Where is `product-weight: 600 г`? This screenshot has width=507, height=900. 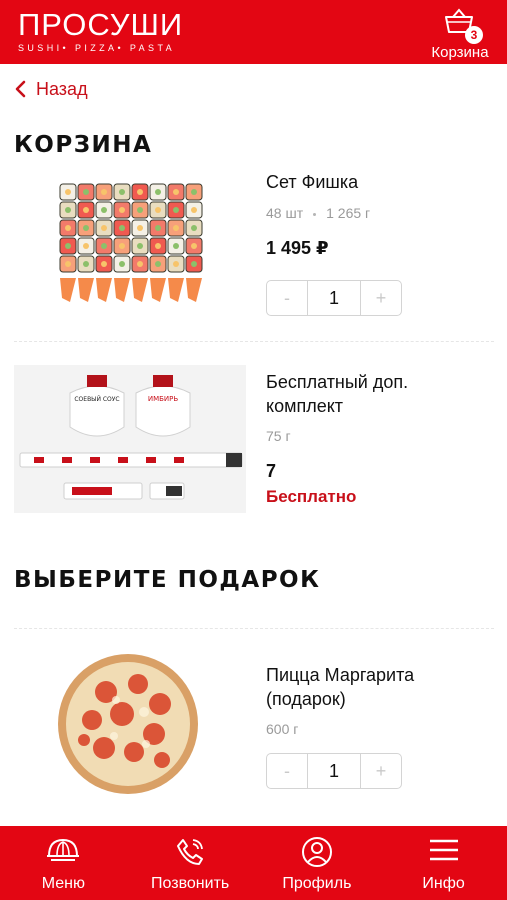
product-weight: 600 г is located at coordinates (282, 729).